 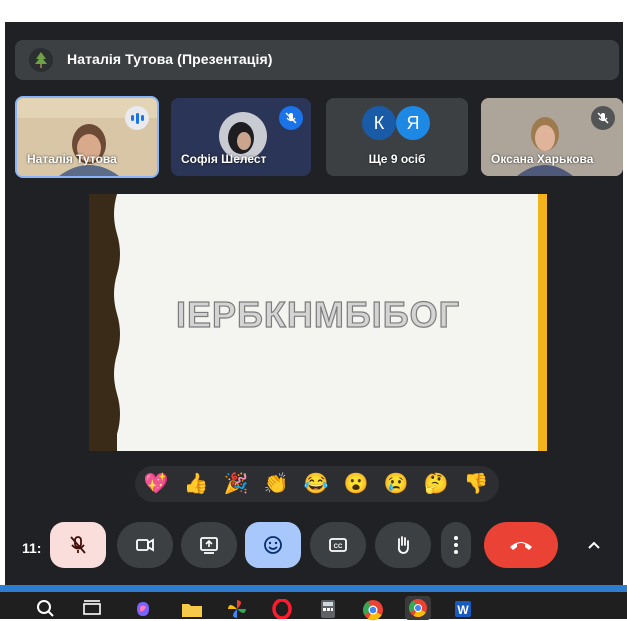 I want to click on participant-name: Оксана Харькова, so click(x=542, y=159).